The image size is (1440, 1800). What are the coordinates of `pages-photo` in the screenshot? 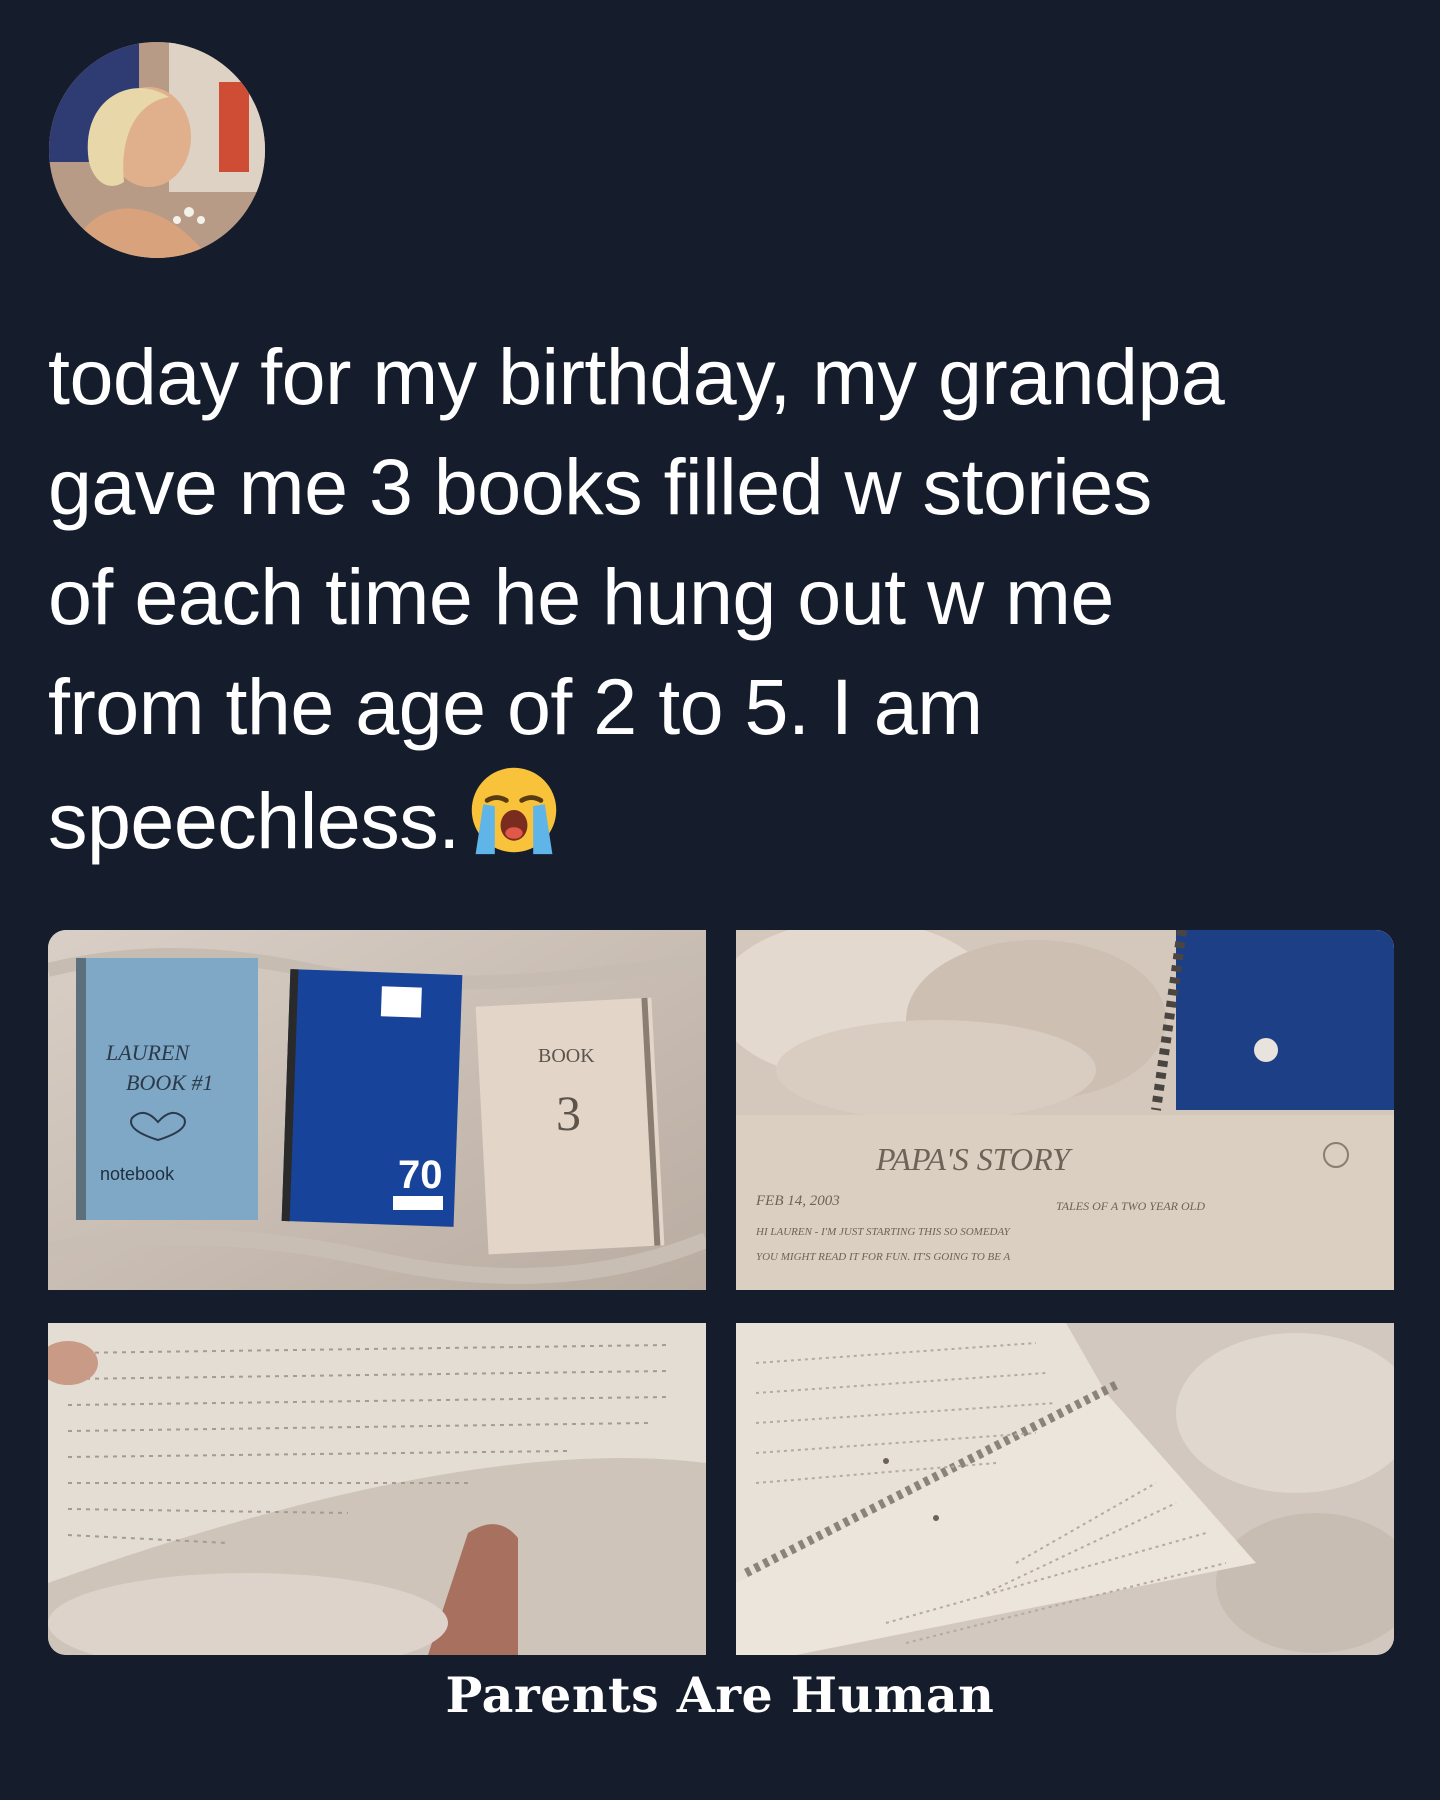 It's located at (377, 1489).